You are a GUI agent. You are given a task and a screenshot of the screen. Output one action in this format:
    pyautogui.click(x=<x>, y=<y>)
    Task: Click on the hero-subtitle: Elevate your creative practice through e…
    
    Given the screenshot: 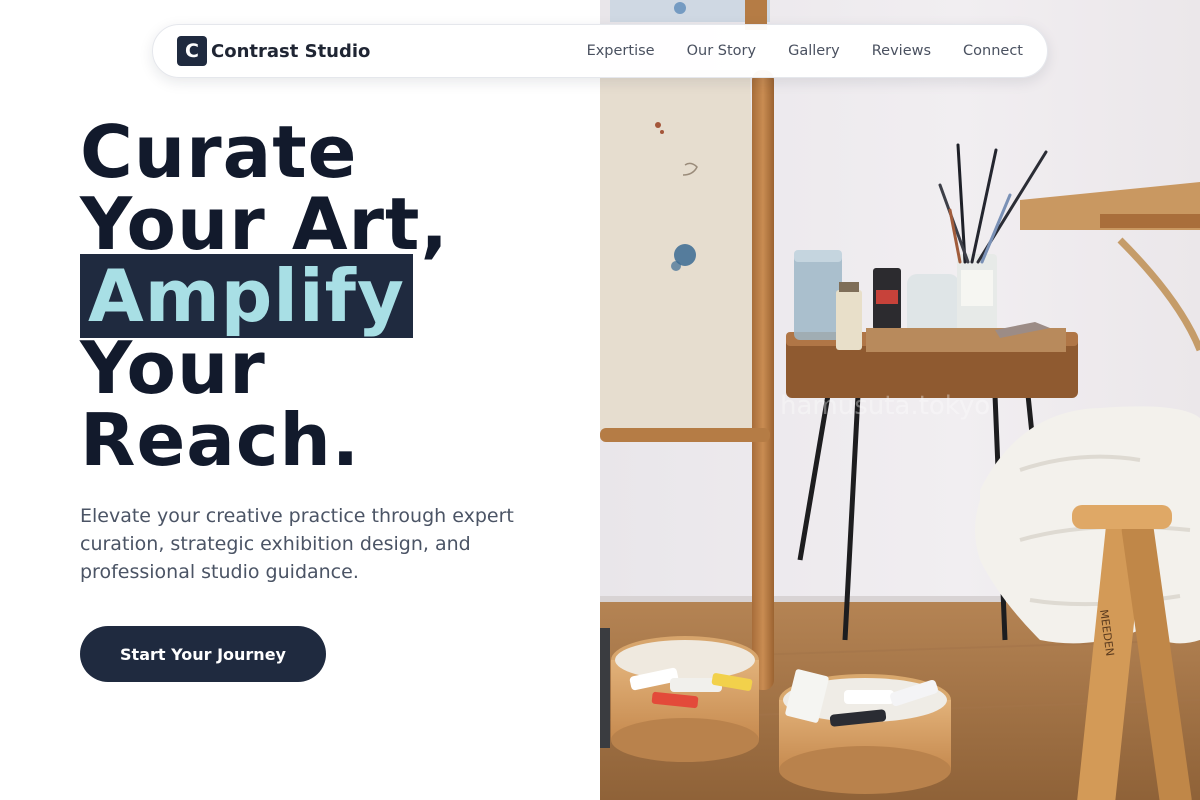 What is the action you would take?
    pyautogui.click(x=297, y=544)
    